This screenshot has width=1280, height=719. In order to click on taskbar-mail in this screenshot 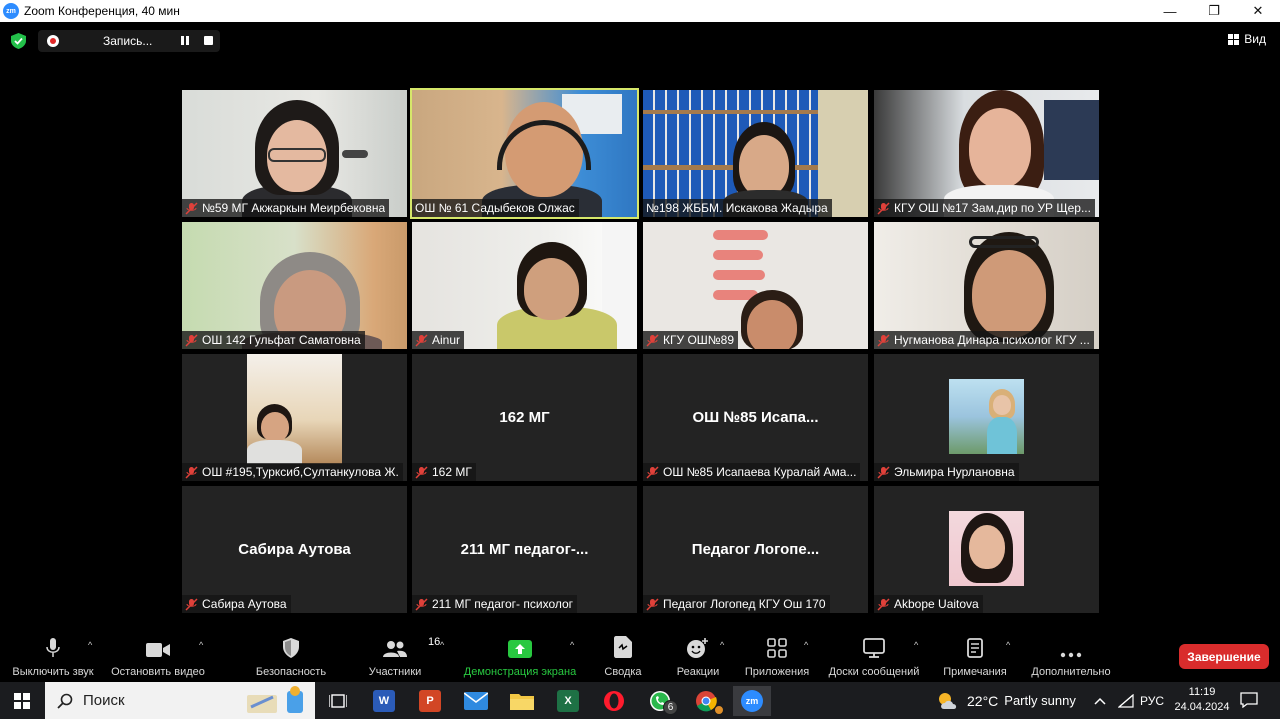, I will do `click(476, 701)`.